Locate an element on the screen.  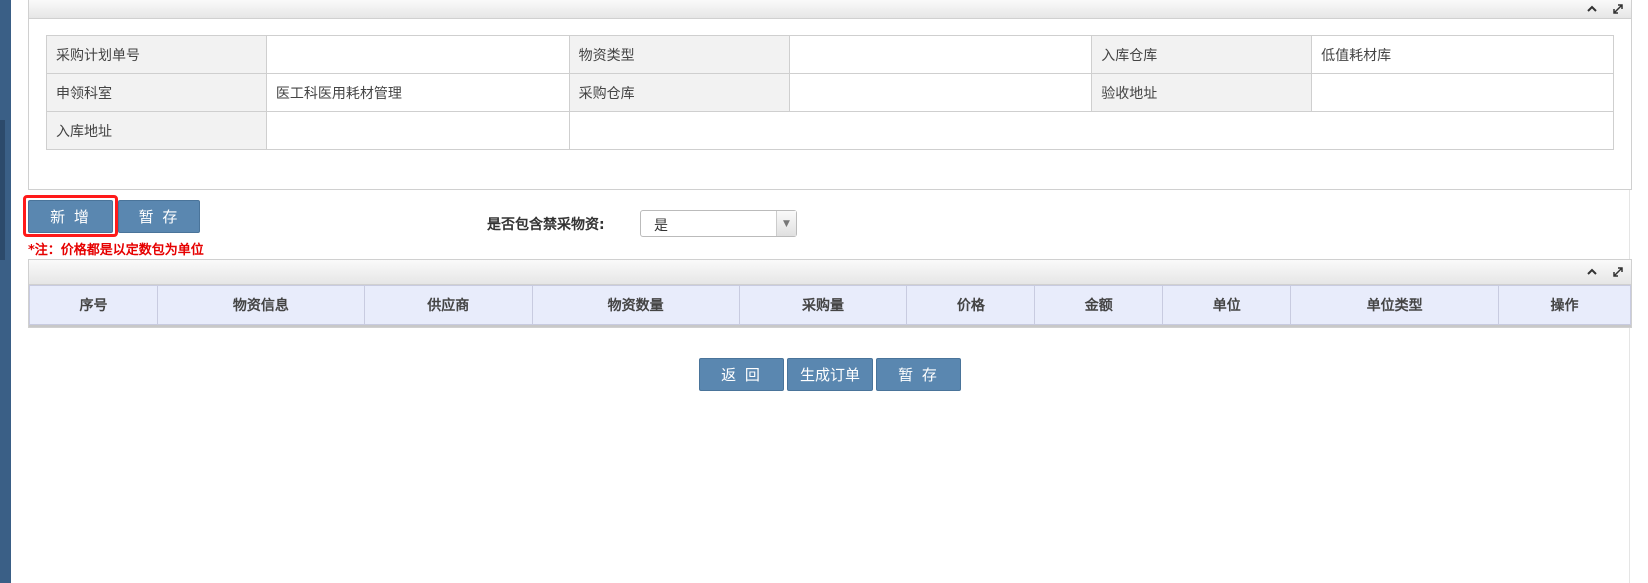
col-header-purchase-qty: 采购量 is located at coordinates (823, 305).